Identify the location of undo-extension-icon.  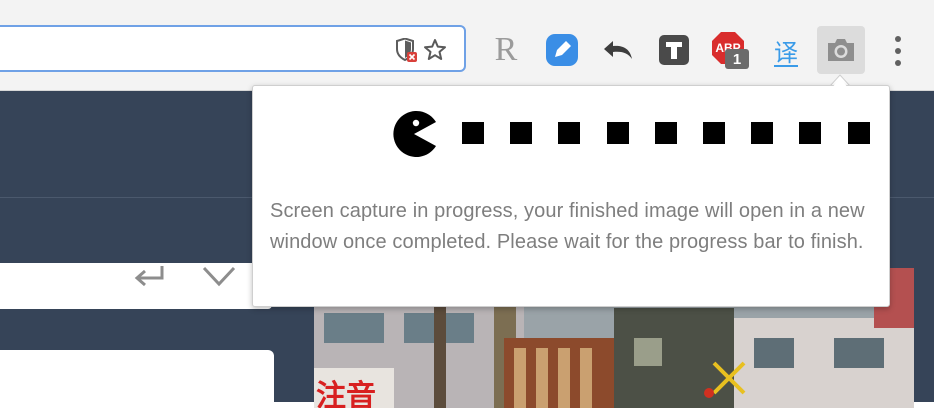
(618, 50).